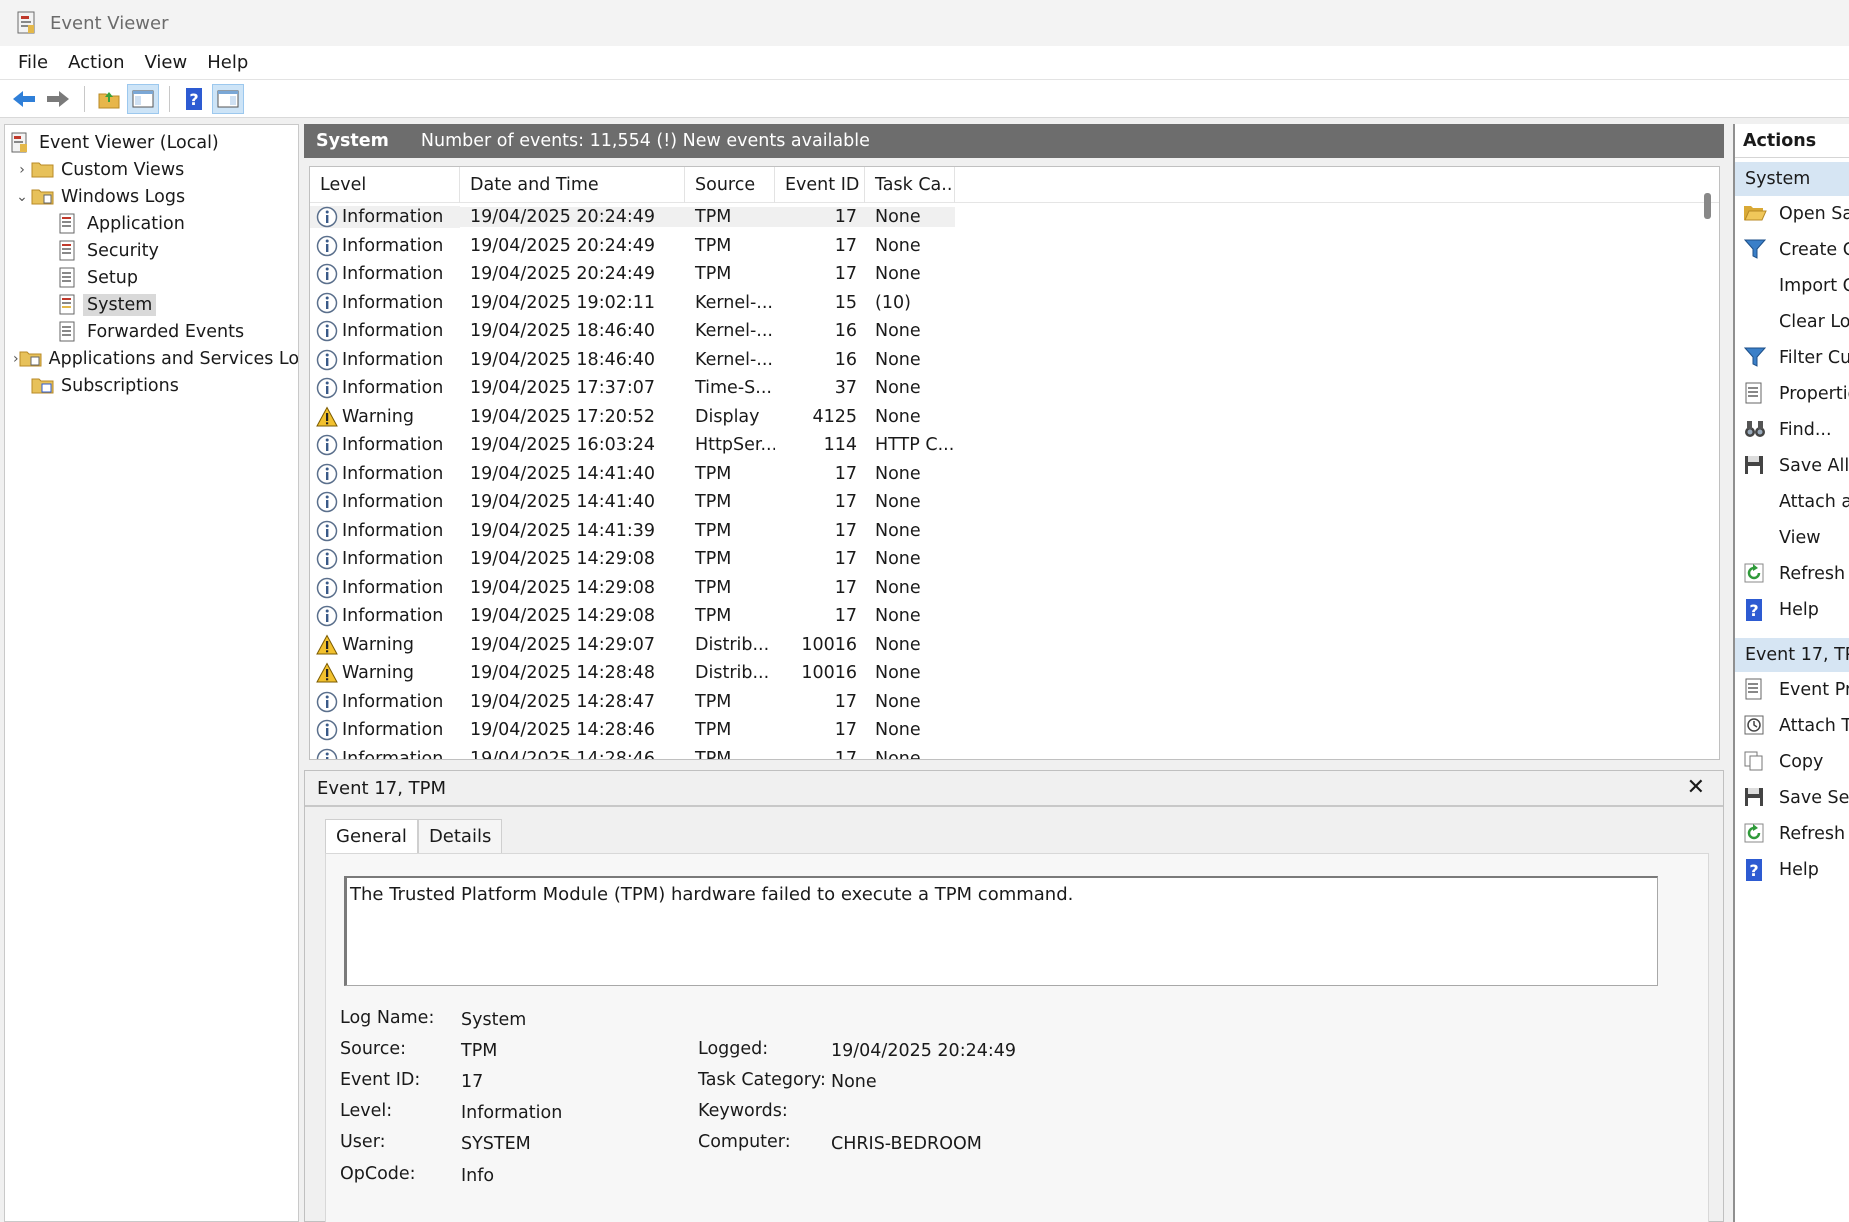 The image size is (1849, 1222). I want to click on cell-date: 19/04/2025 18:46:40, so click(563, 331).